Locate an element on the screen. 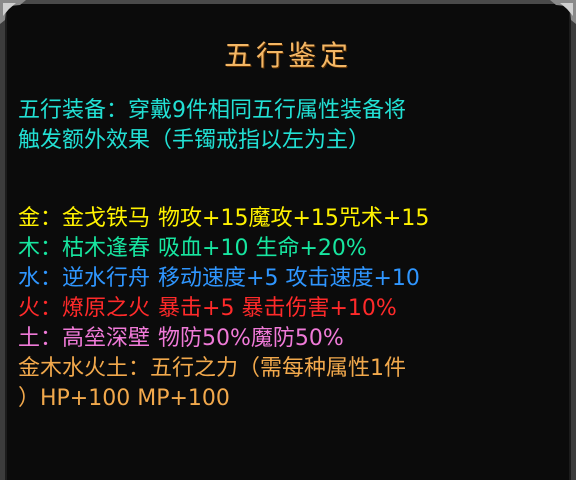  element-label-earth: 土： is located at coordinates (40, 338).